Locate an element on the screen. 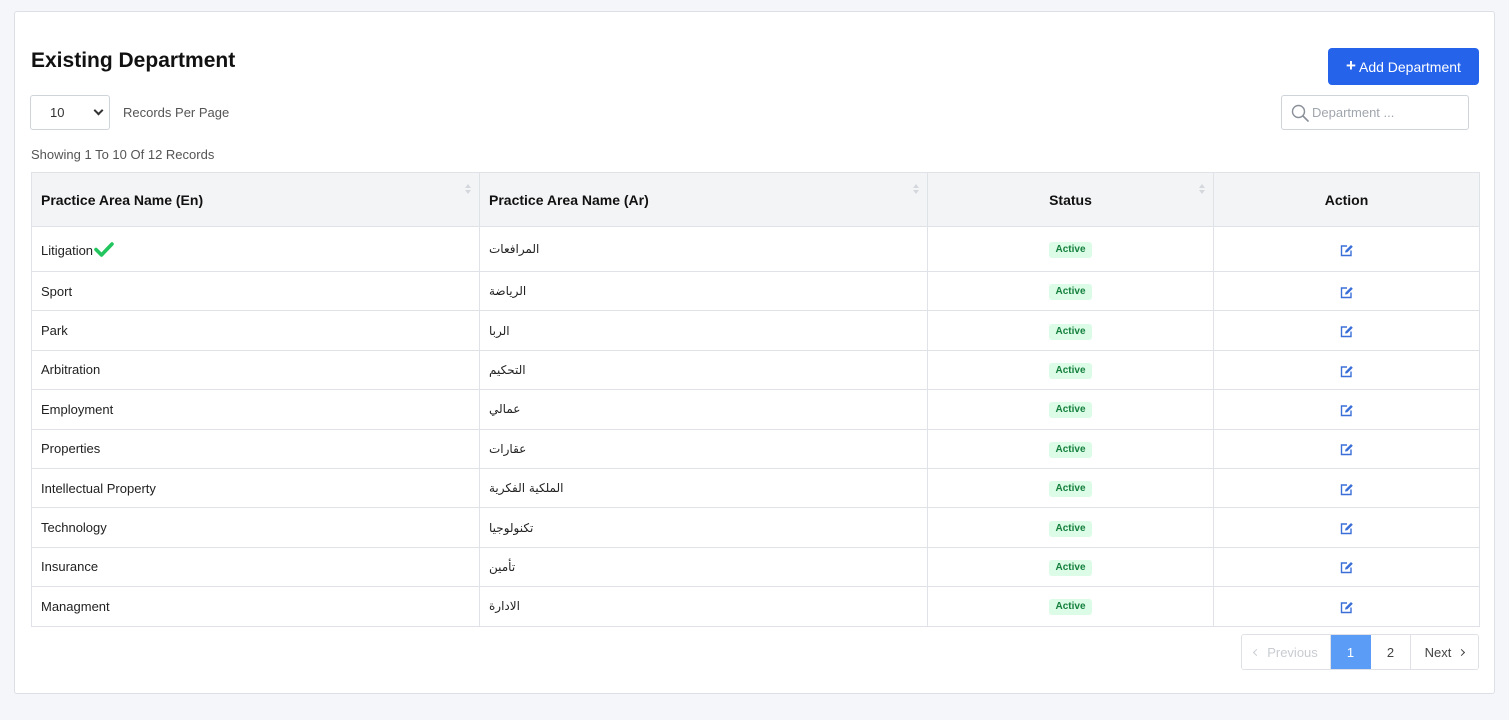  practice-area-name-en: Properties is located at coordinates (255, 448).